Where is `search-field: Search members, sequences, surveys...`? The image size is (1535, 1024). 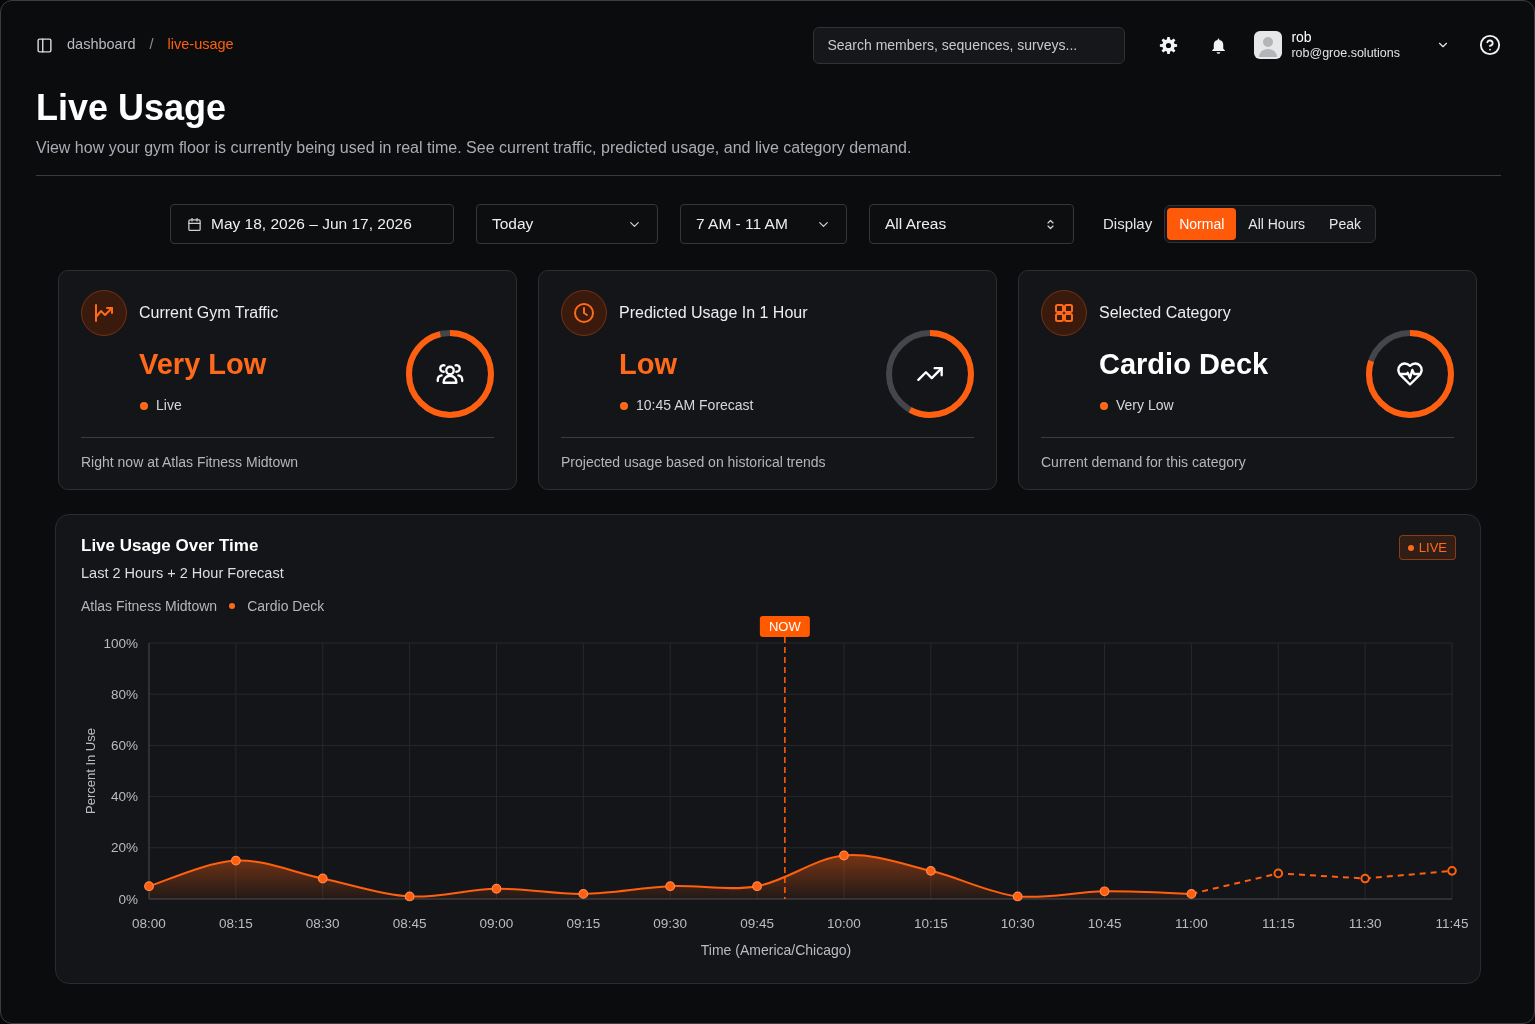 search-field: Search members, sequences, surveys... is located at coordinates (969, 45).